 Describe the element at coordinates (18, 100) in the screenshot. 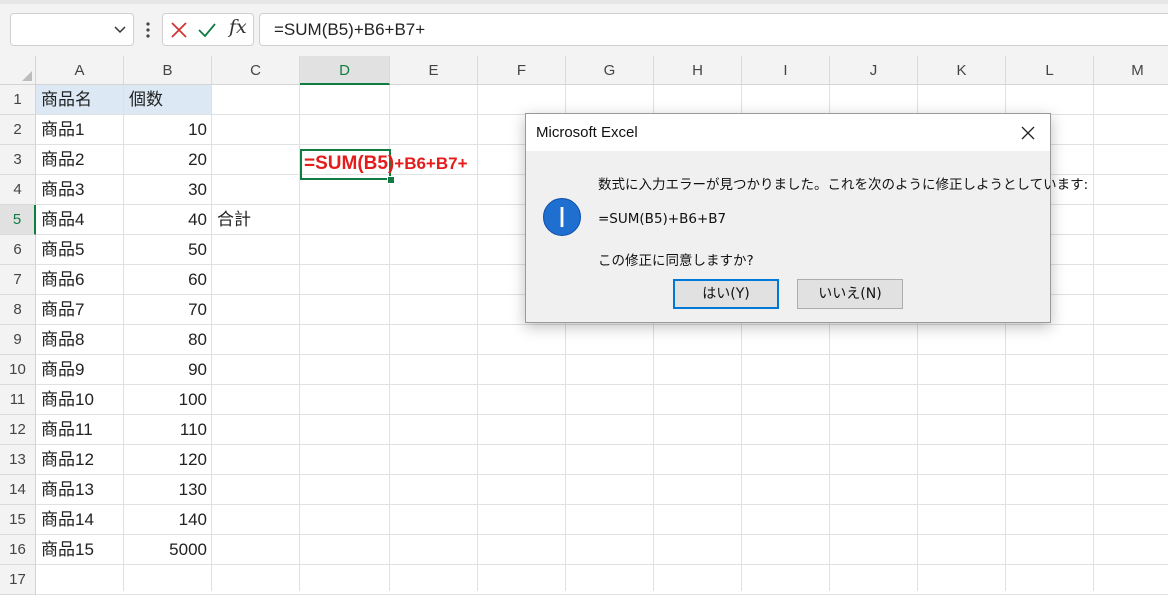

I see `row-header-1: 1` at that location.